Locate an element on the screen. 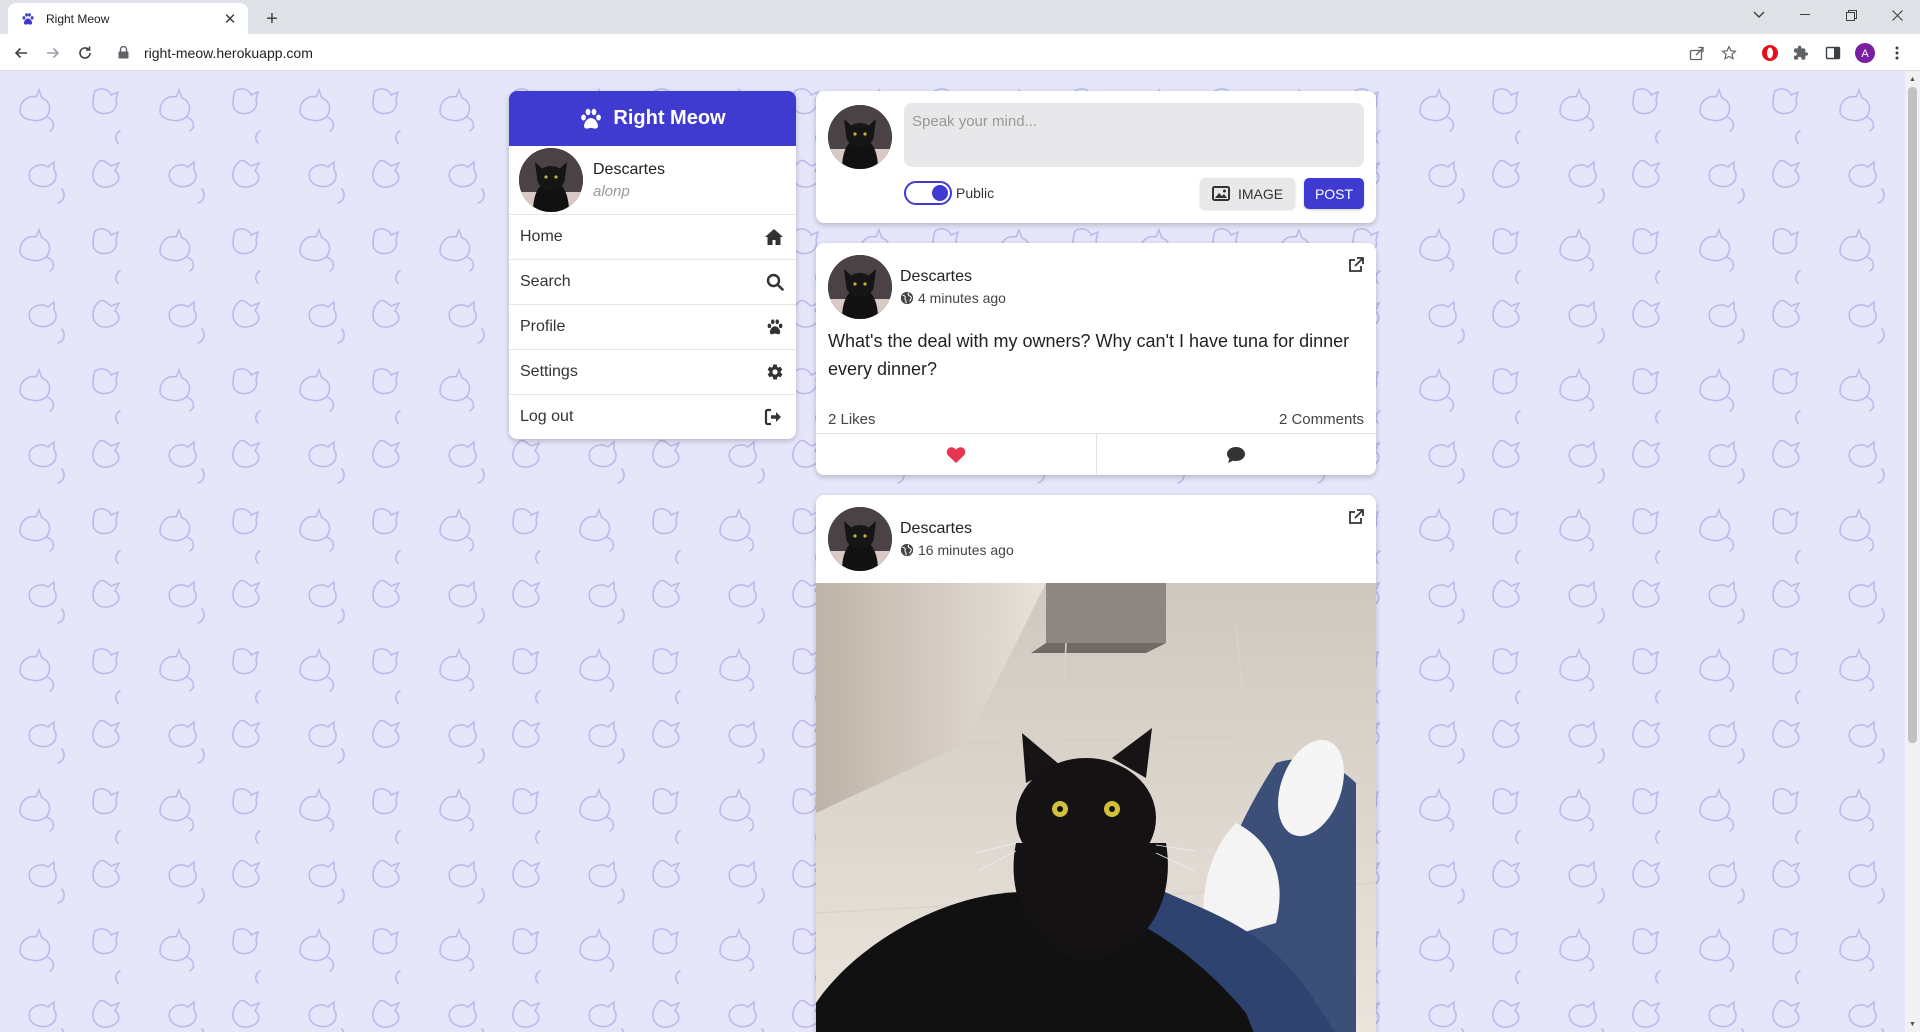  logout-icon is located at coordinates (772, 417).